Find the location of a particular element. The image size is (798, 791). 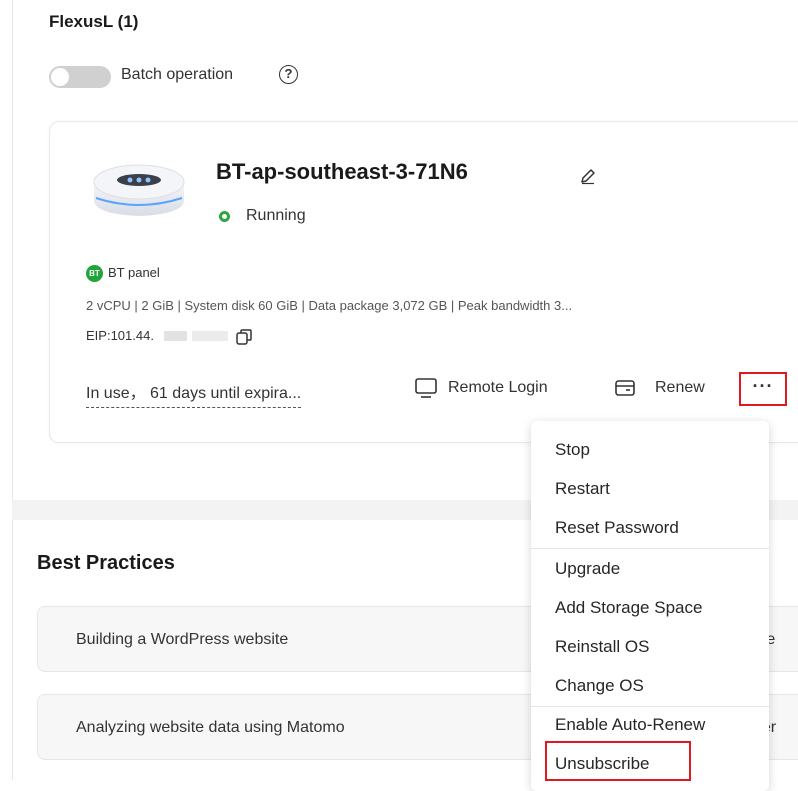

menu-item-reset-password: Reset Password is located at coordinates (617, 528).